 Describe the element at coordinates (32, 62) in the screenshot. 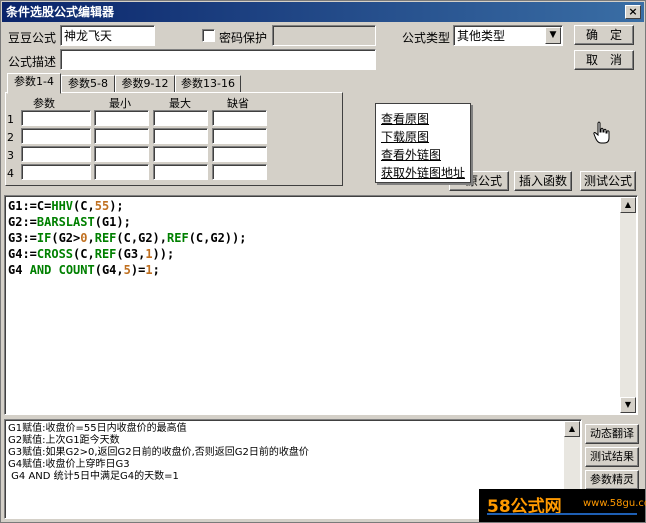

I see `description-label: 公式描述` at that location.